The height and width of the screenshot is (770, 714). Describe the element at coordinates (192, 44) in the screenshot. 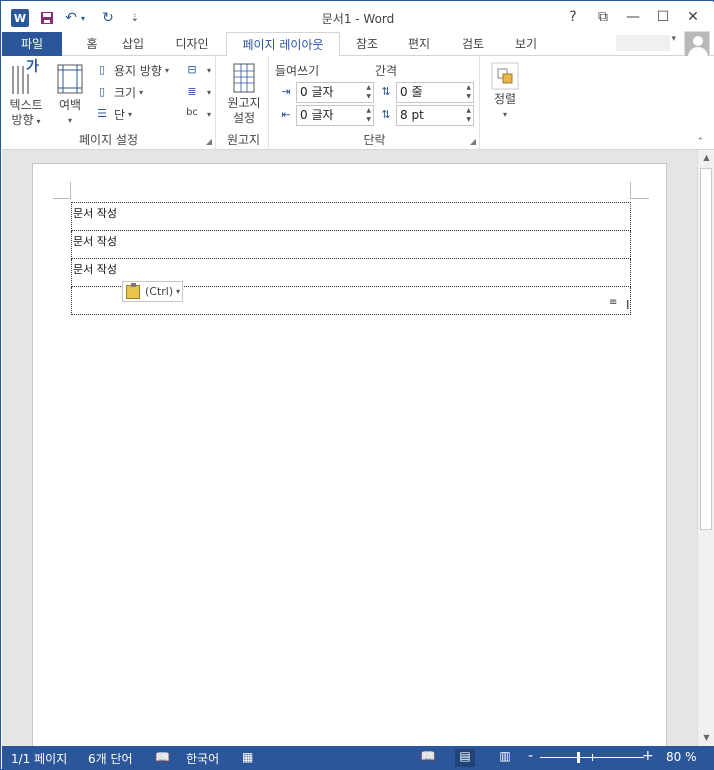

I see `tab-design: 디자인` at that location.